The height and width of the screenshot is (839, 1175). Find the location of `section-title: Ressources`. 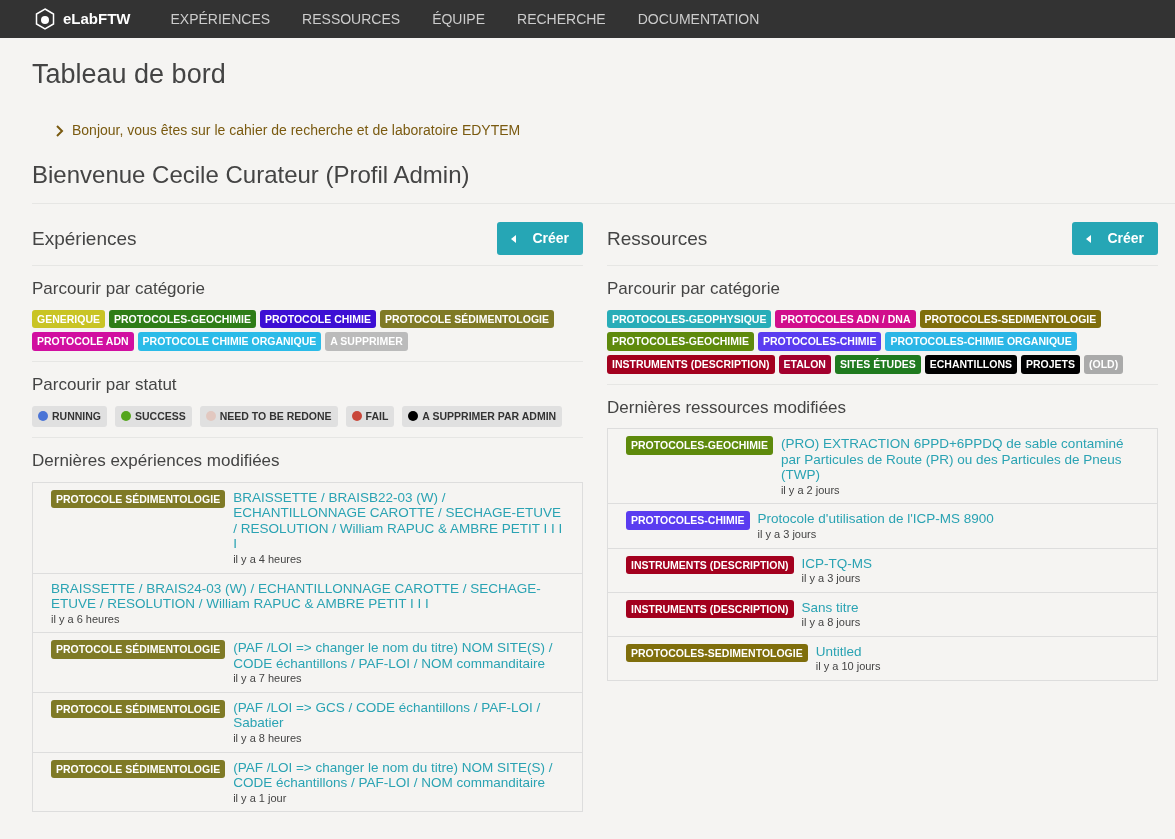

section-title: Ressources is located at coordinates (657, 238).